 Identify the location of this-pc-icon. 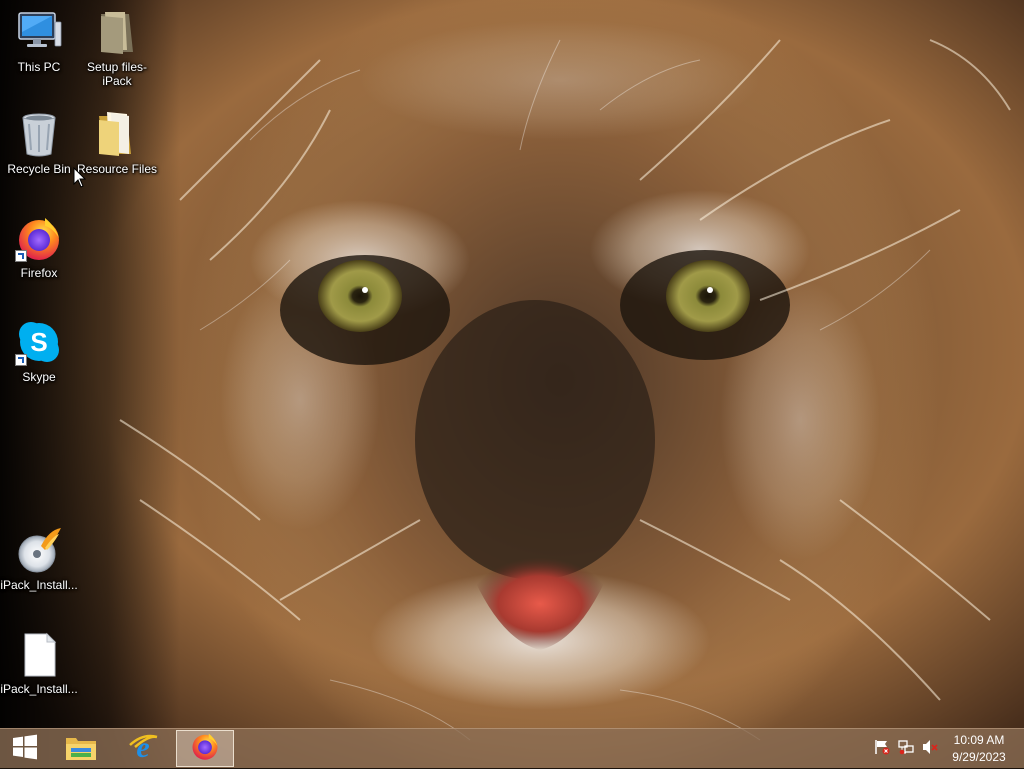
(39, 32).